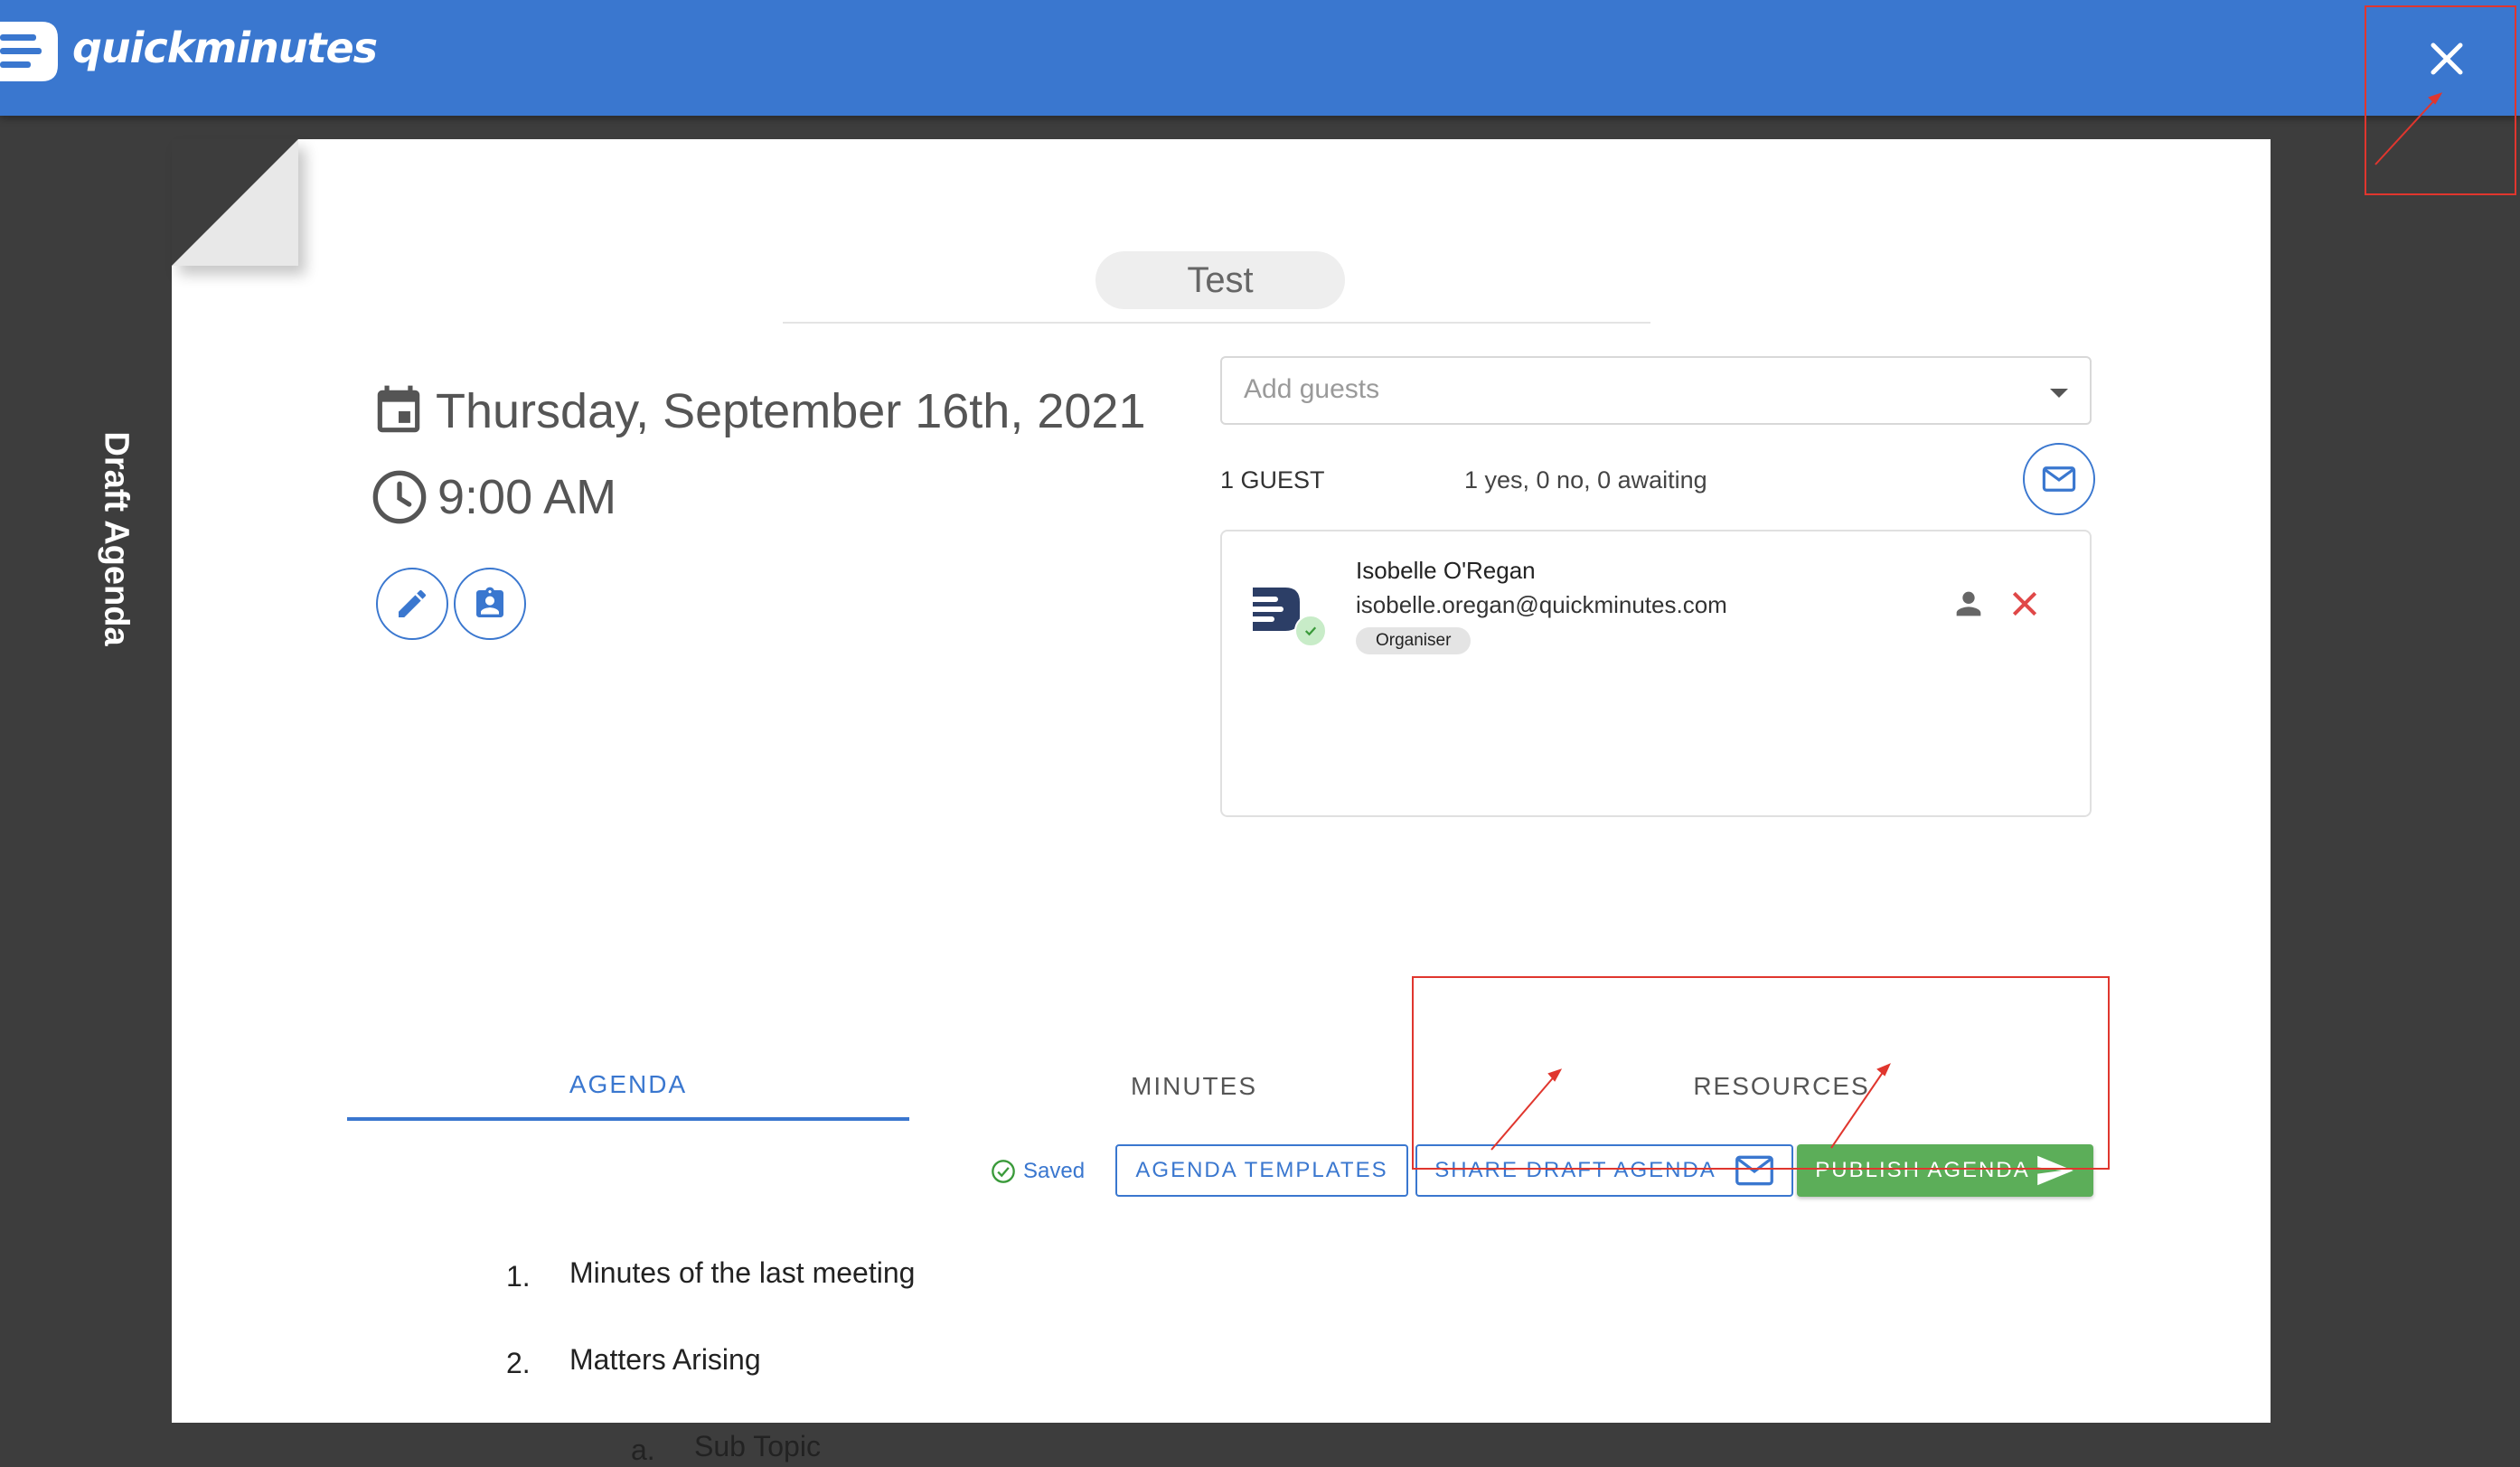 This screenshot has height=1467, width=2520. I want to click on edit-meeting-button, so click(412, 604).